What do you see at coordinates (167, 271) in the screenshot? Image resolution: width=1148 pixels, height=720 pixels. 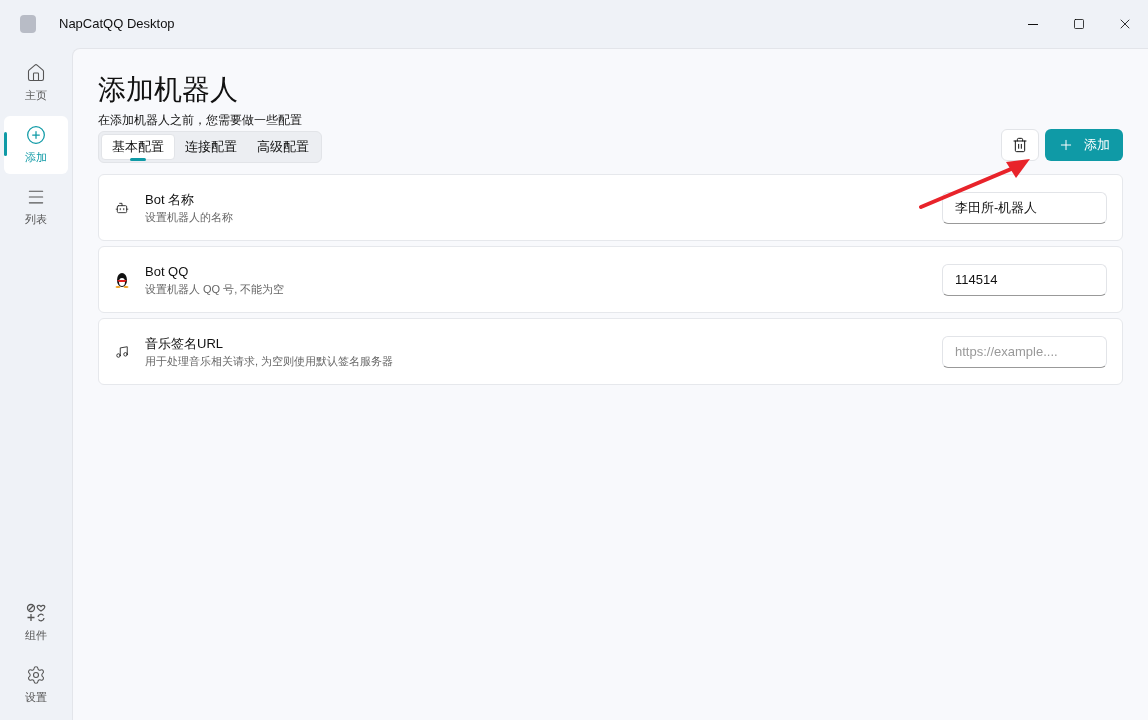 I see `setting-title: Bot QQ` at bounding box center [167, 271].